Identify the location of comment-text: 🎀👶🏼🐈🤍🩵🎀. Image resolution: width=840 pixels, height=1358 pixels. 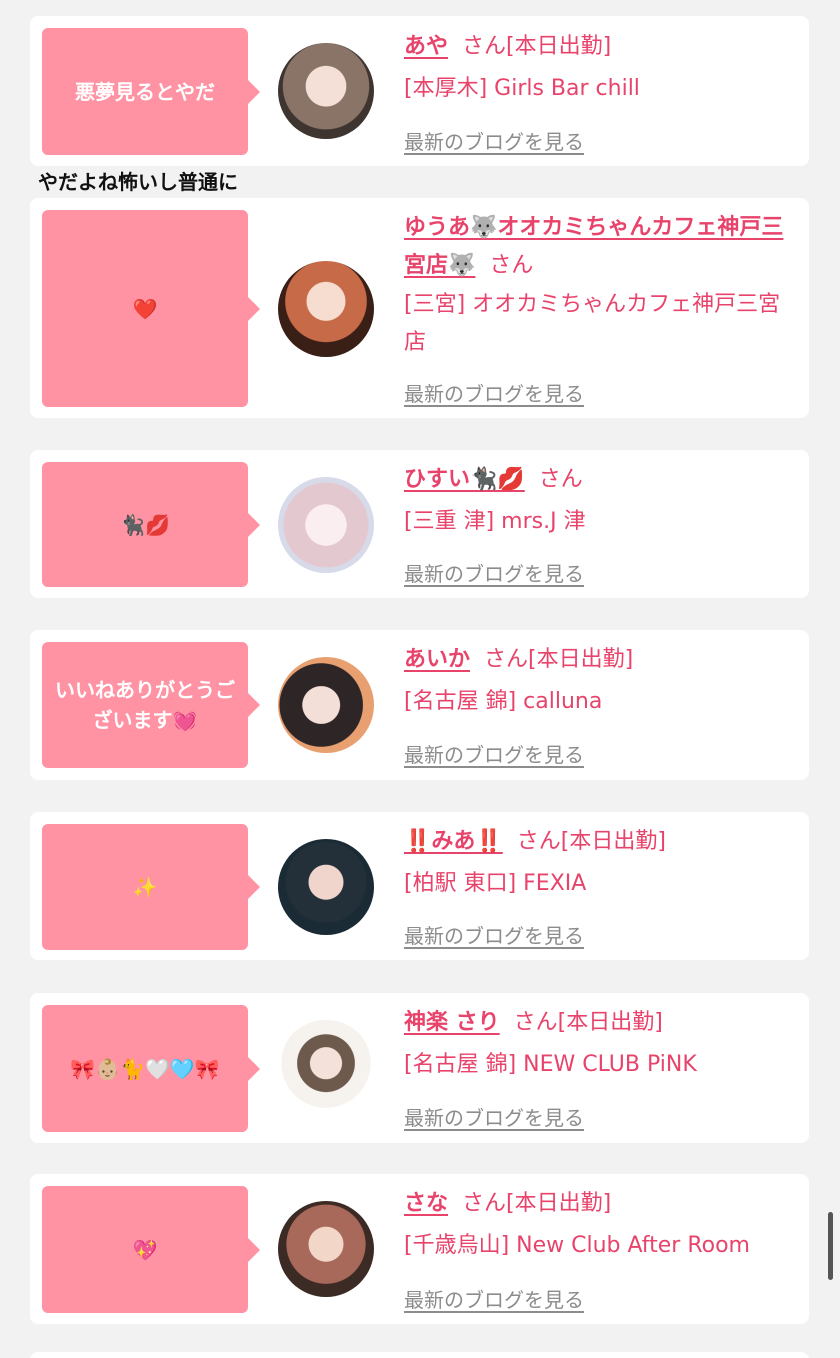
(145, 1068).